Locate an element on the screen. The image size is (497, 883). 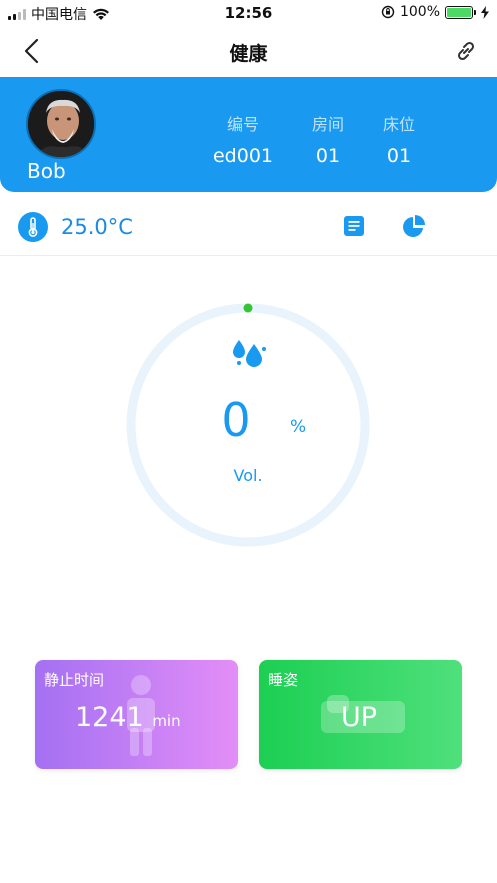
info-column-room: 房间 01 is located at coordinates (328, 139).